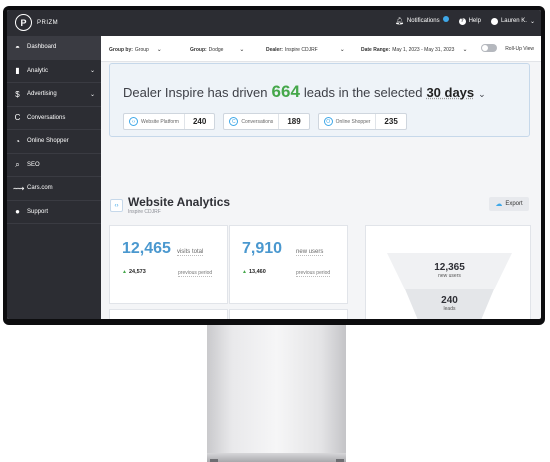  Describe the element at coordinates (48, 22) in the screenshot. I see `logo-text: PRIZM` at that location.